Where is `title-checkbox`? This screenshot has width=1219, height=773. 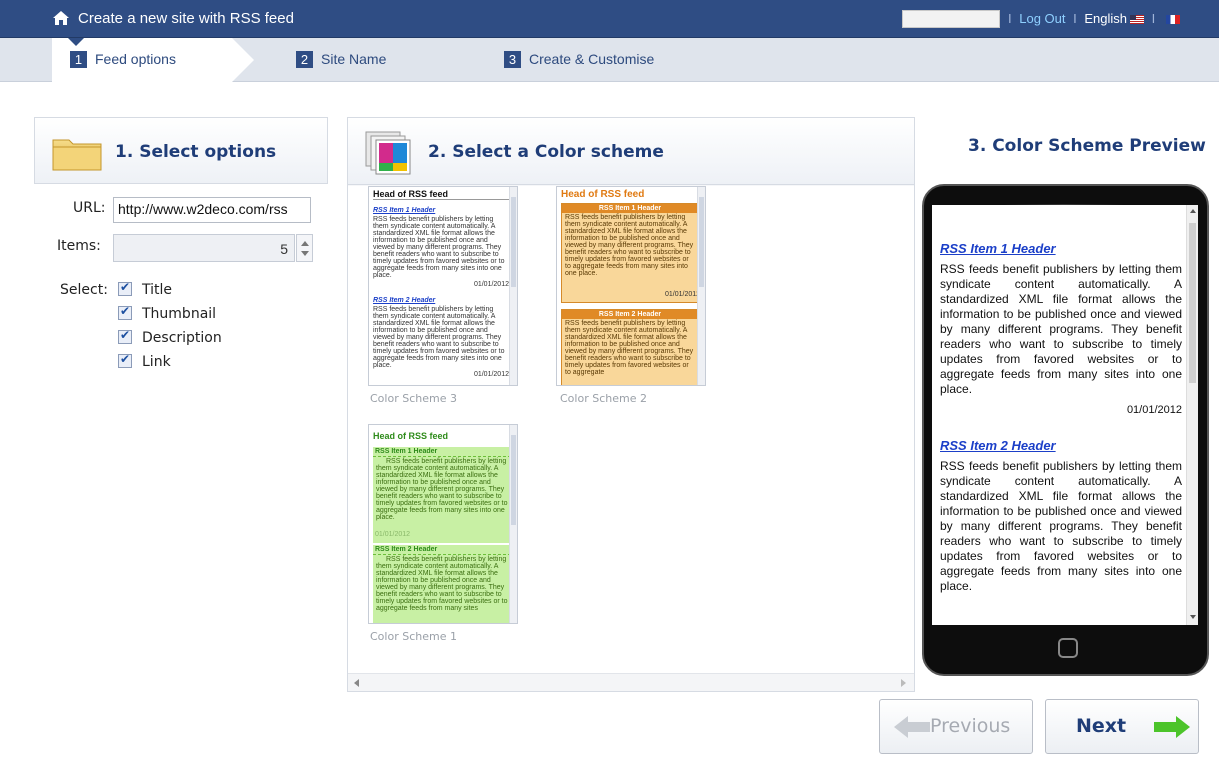 title-checkbox is located at coordinates (125, 288).